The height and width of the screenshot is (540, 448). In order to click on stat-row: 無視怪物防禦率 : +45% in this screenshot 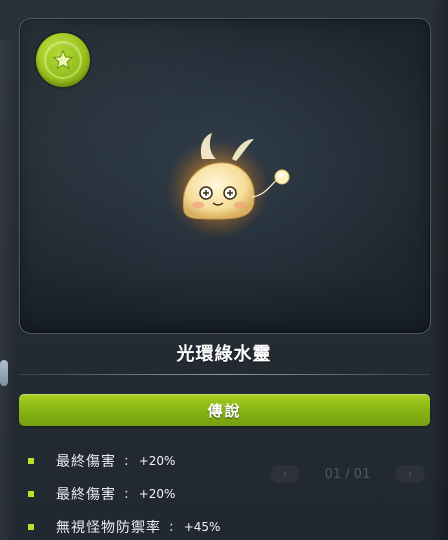, I will do `click(228, 525)`.